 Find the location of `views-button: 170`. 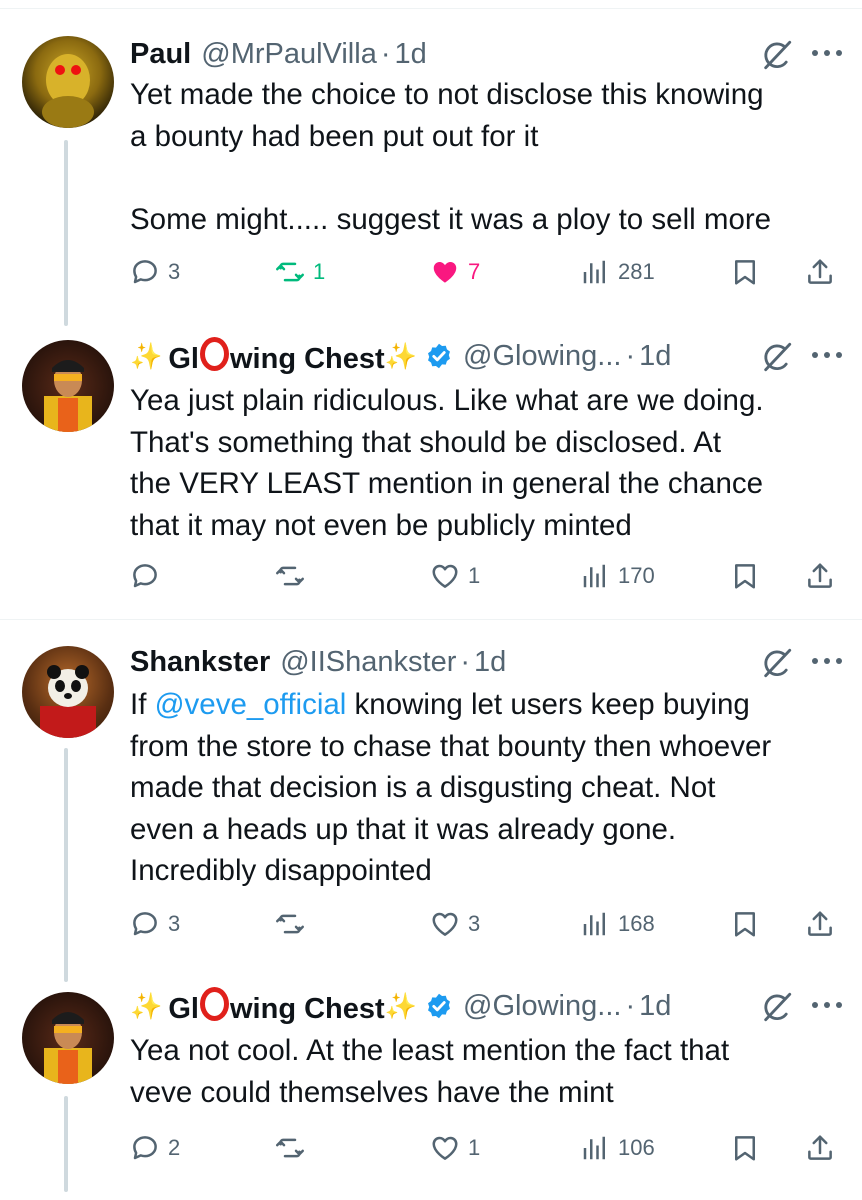

views-button: 170 is located at coordinates (617, 576).